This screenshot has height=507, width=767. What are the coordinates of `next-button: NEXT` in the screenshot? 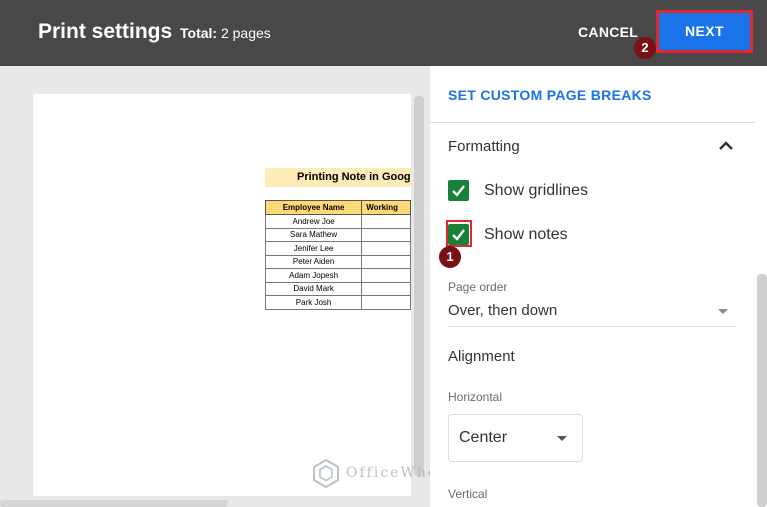 It's located at (704, 31).